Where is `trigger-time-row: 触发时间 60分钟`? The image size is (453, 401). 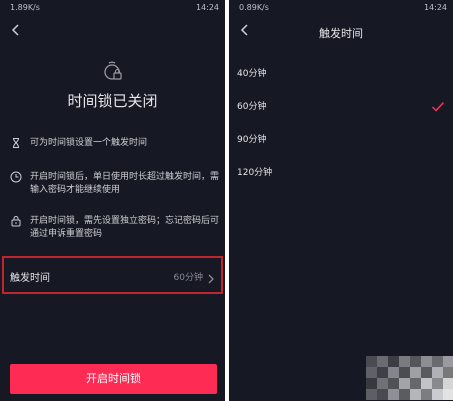
trigger-time-row: 触发时间 60分钟 is located at coordinates (112, 275).